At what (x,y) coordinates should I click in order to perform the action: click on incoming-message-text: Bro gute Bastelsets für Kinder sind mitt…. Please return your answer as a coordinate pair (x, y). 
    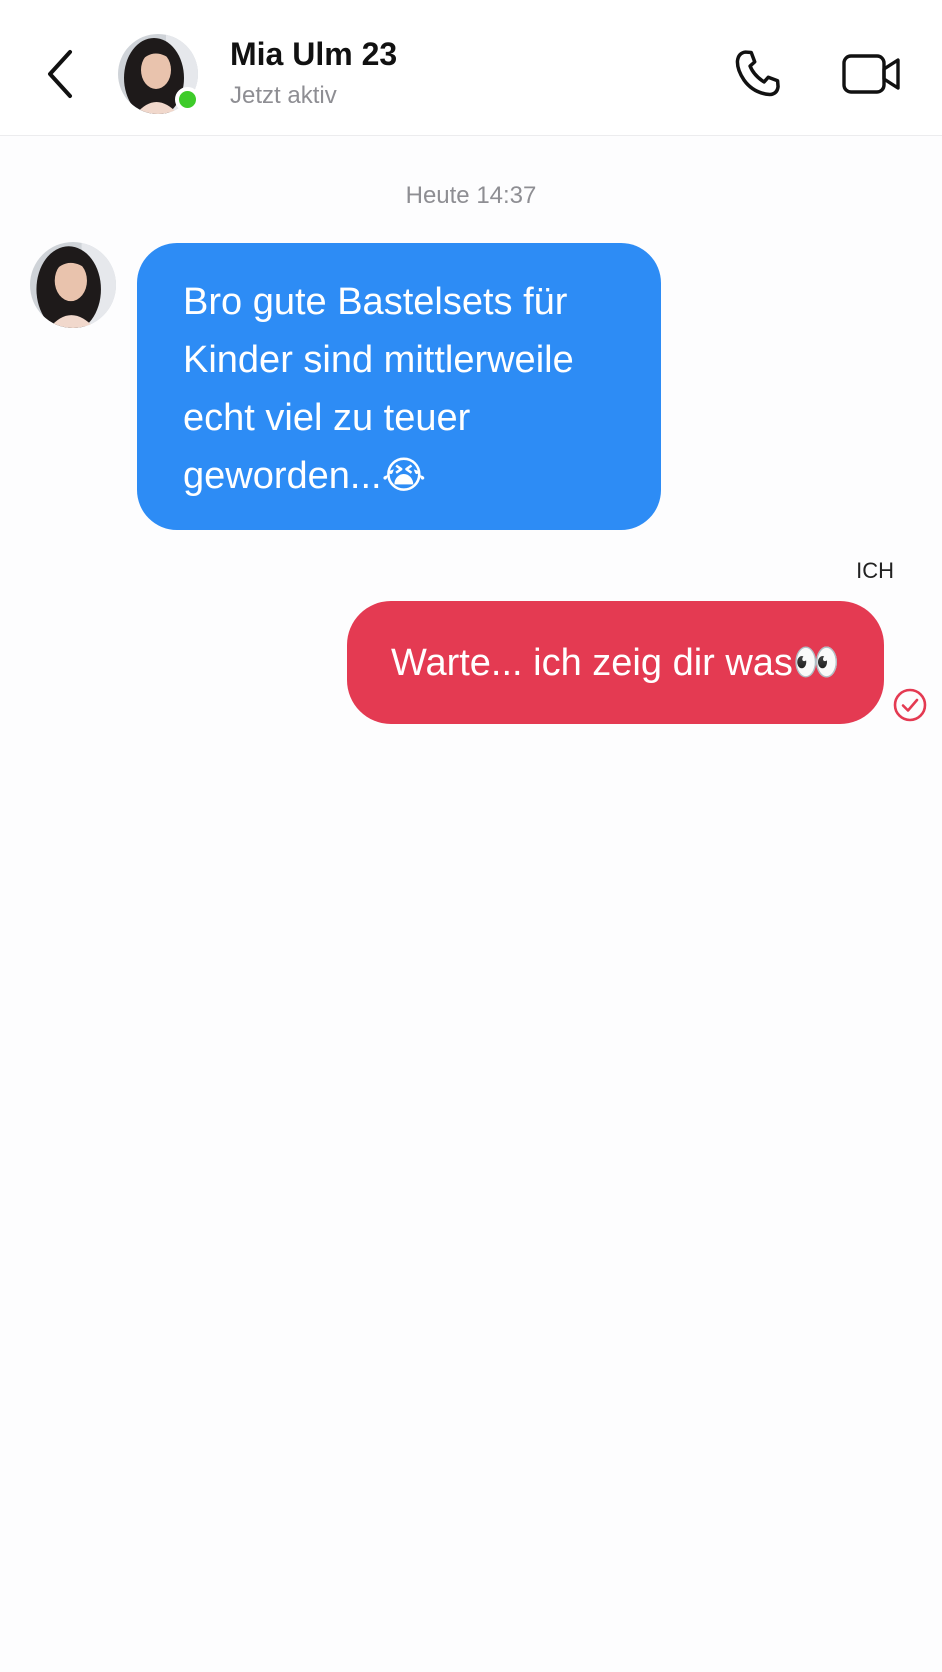
    Looking at the image, I should click on (378, 389).